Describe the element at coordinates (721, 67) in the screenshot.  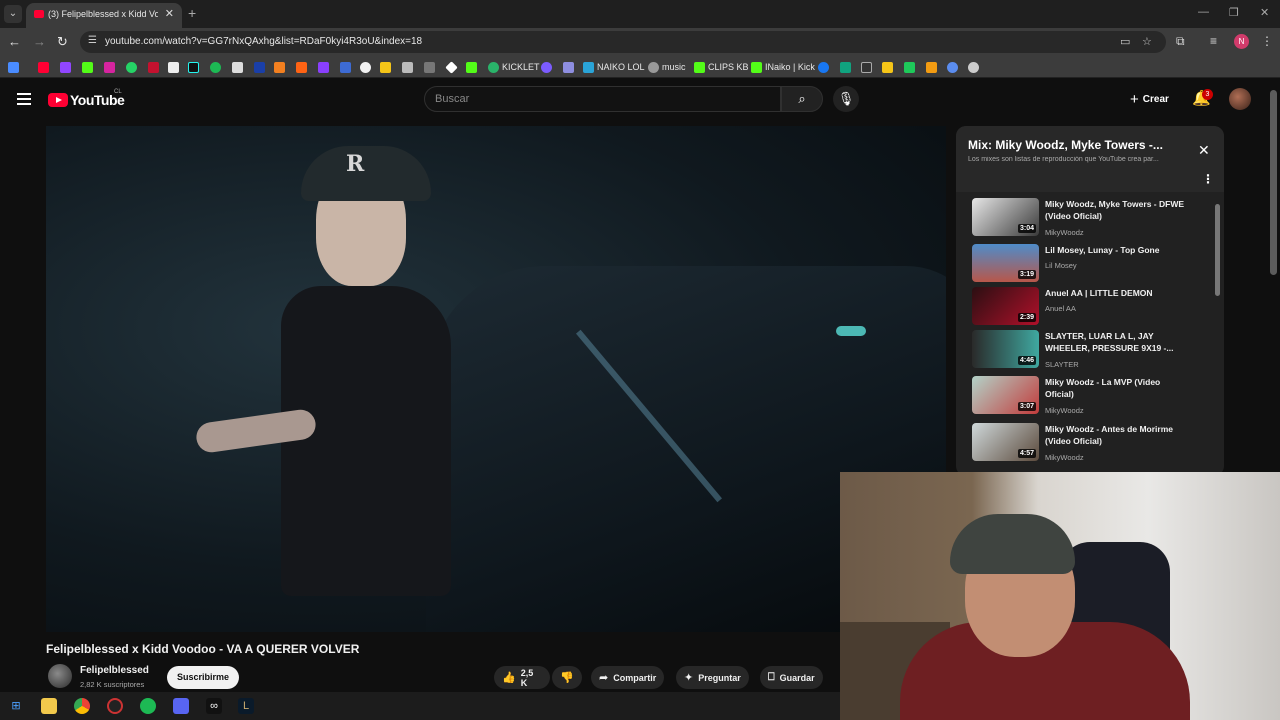
I see `bookmark-clips-kb: CLIPS KB` at that location.